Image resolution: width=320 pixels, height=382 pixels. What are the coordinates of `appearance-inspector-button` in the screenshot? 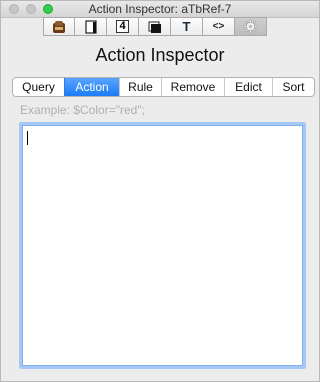 It's located at (91, 26).